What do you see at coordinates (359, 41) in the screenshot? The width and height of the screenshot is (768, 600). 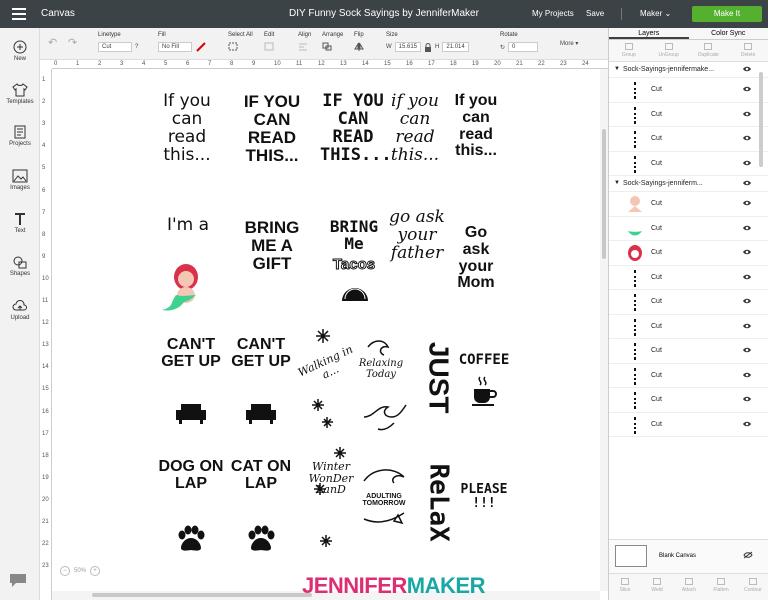 I see `flip-button: Flip` at bounding box center [359, 41].